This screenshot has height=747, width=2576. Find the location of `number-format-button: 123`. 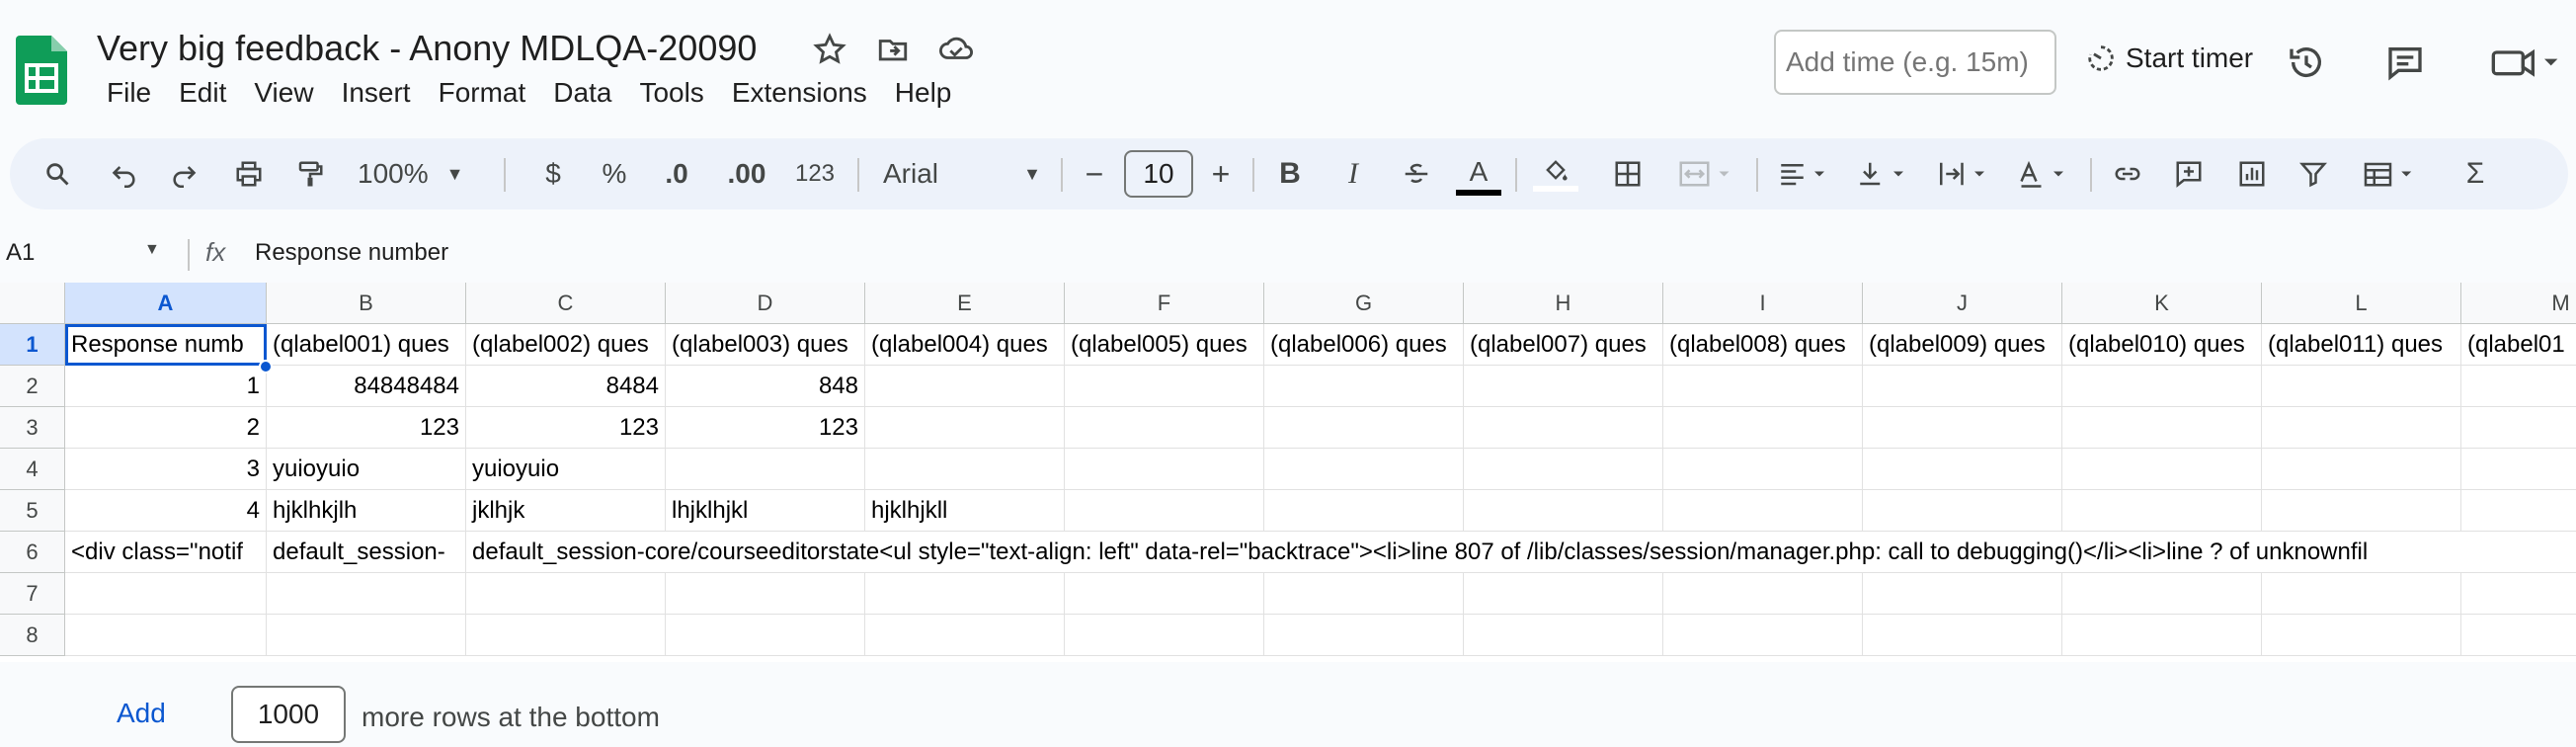

number-format-button: 123 is located at coordinates (815, 173).